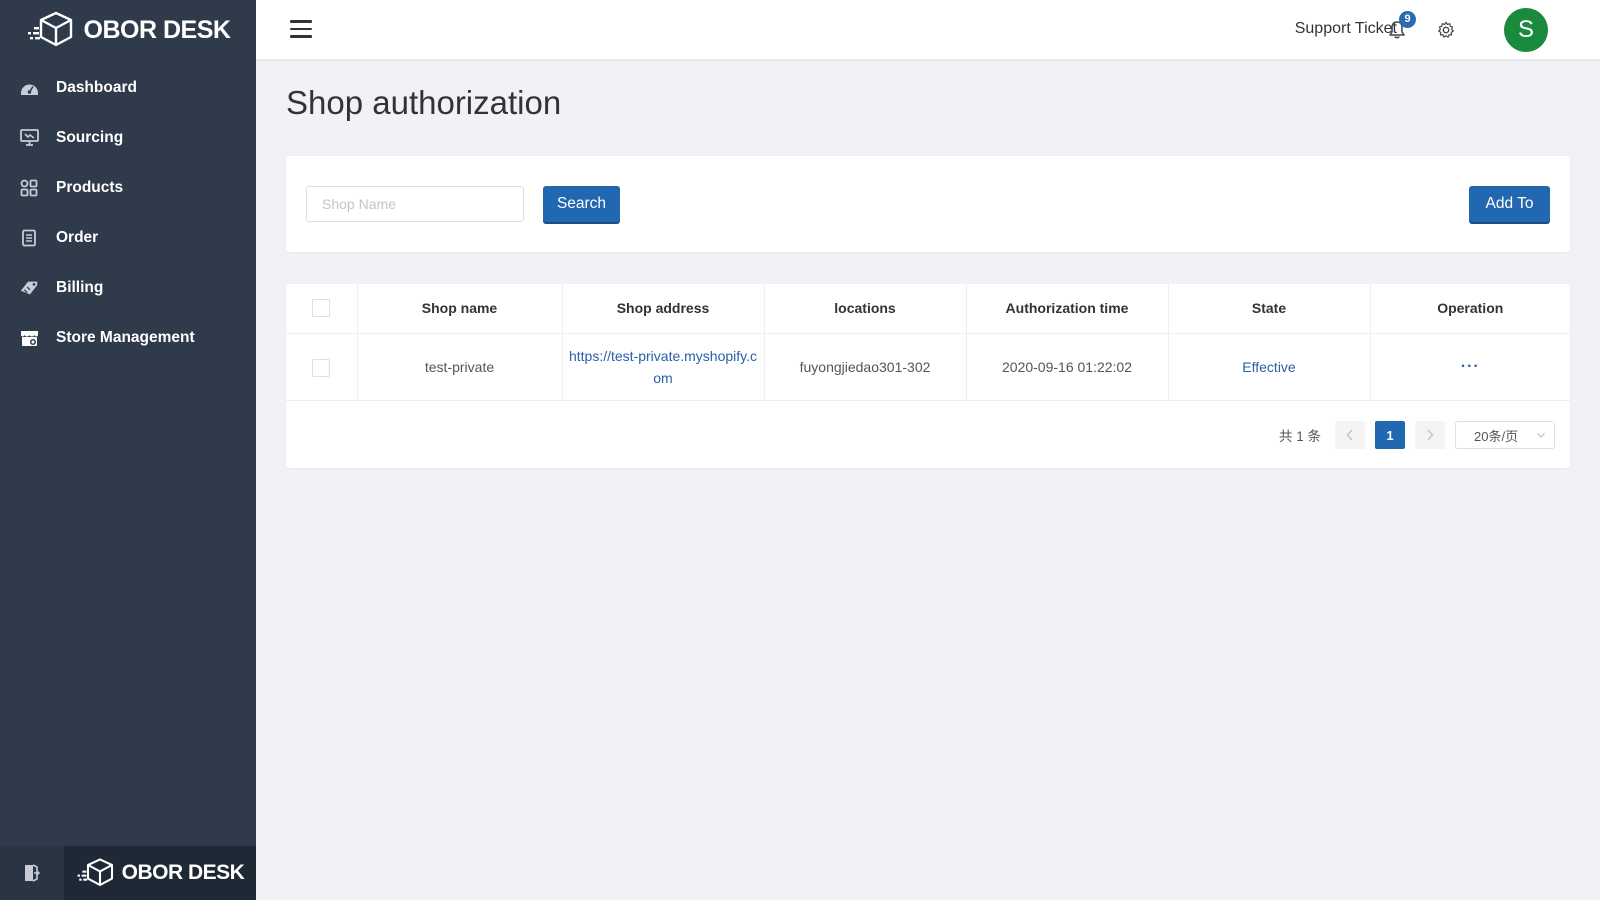 Image resolution: width=1600 pixels, height=900 pixels. I want to click on page-number-button: 1, so click(1390, 435).